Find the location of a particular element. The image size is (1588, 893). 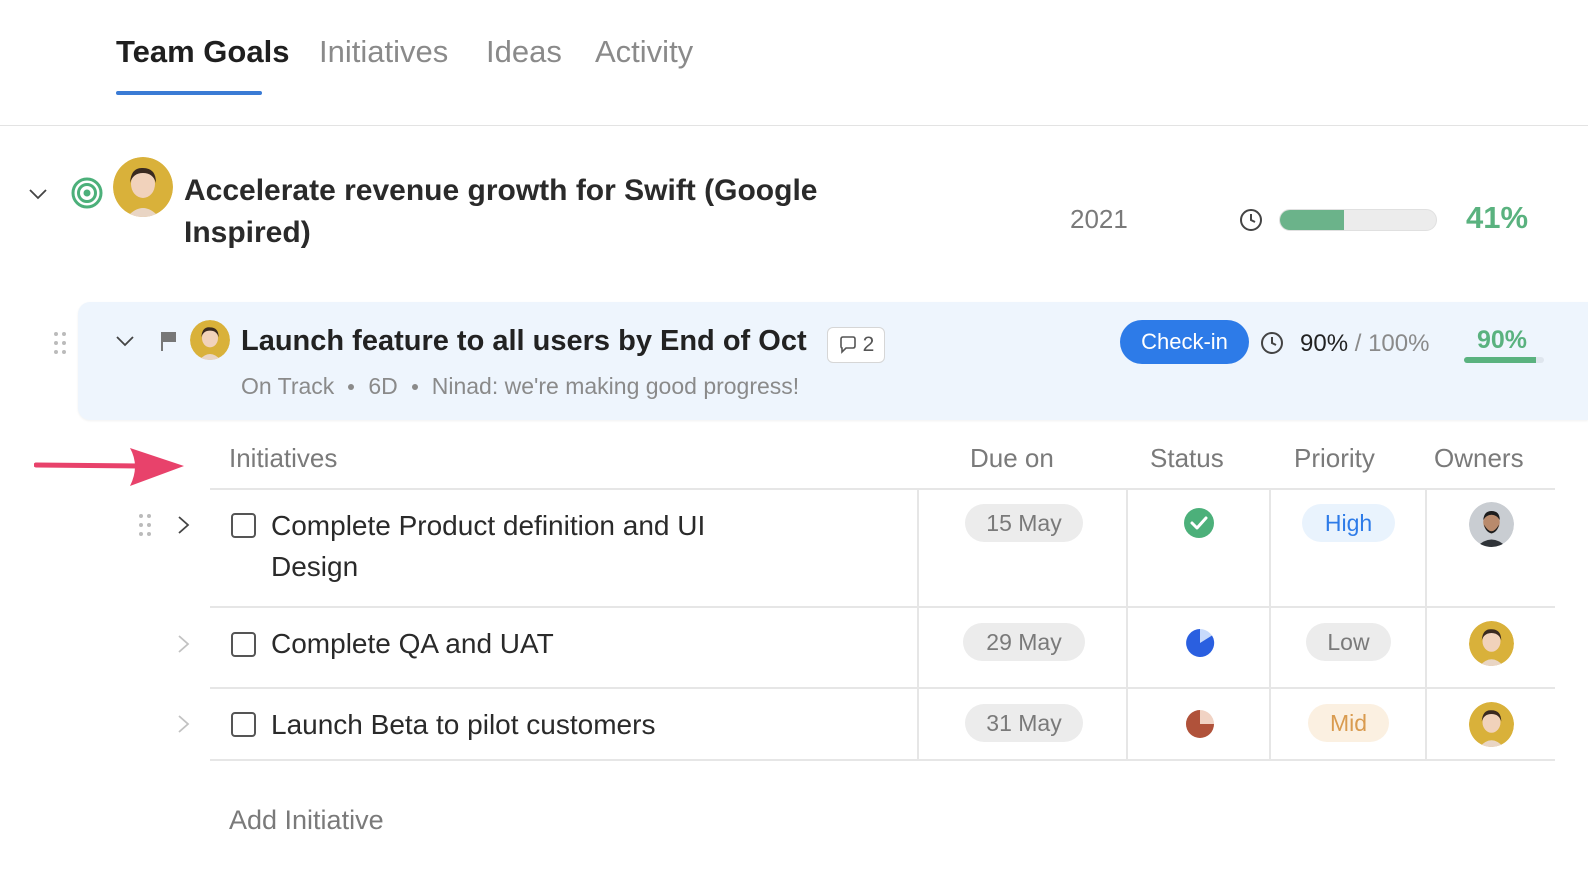

key-result-current-value: 90% is located at coordinates (1324, 343).